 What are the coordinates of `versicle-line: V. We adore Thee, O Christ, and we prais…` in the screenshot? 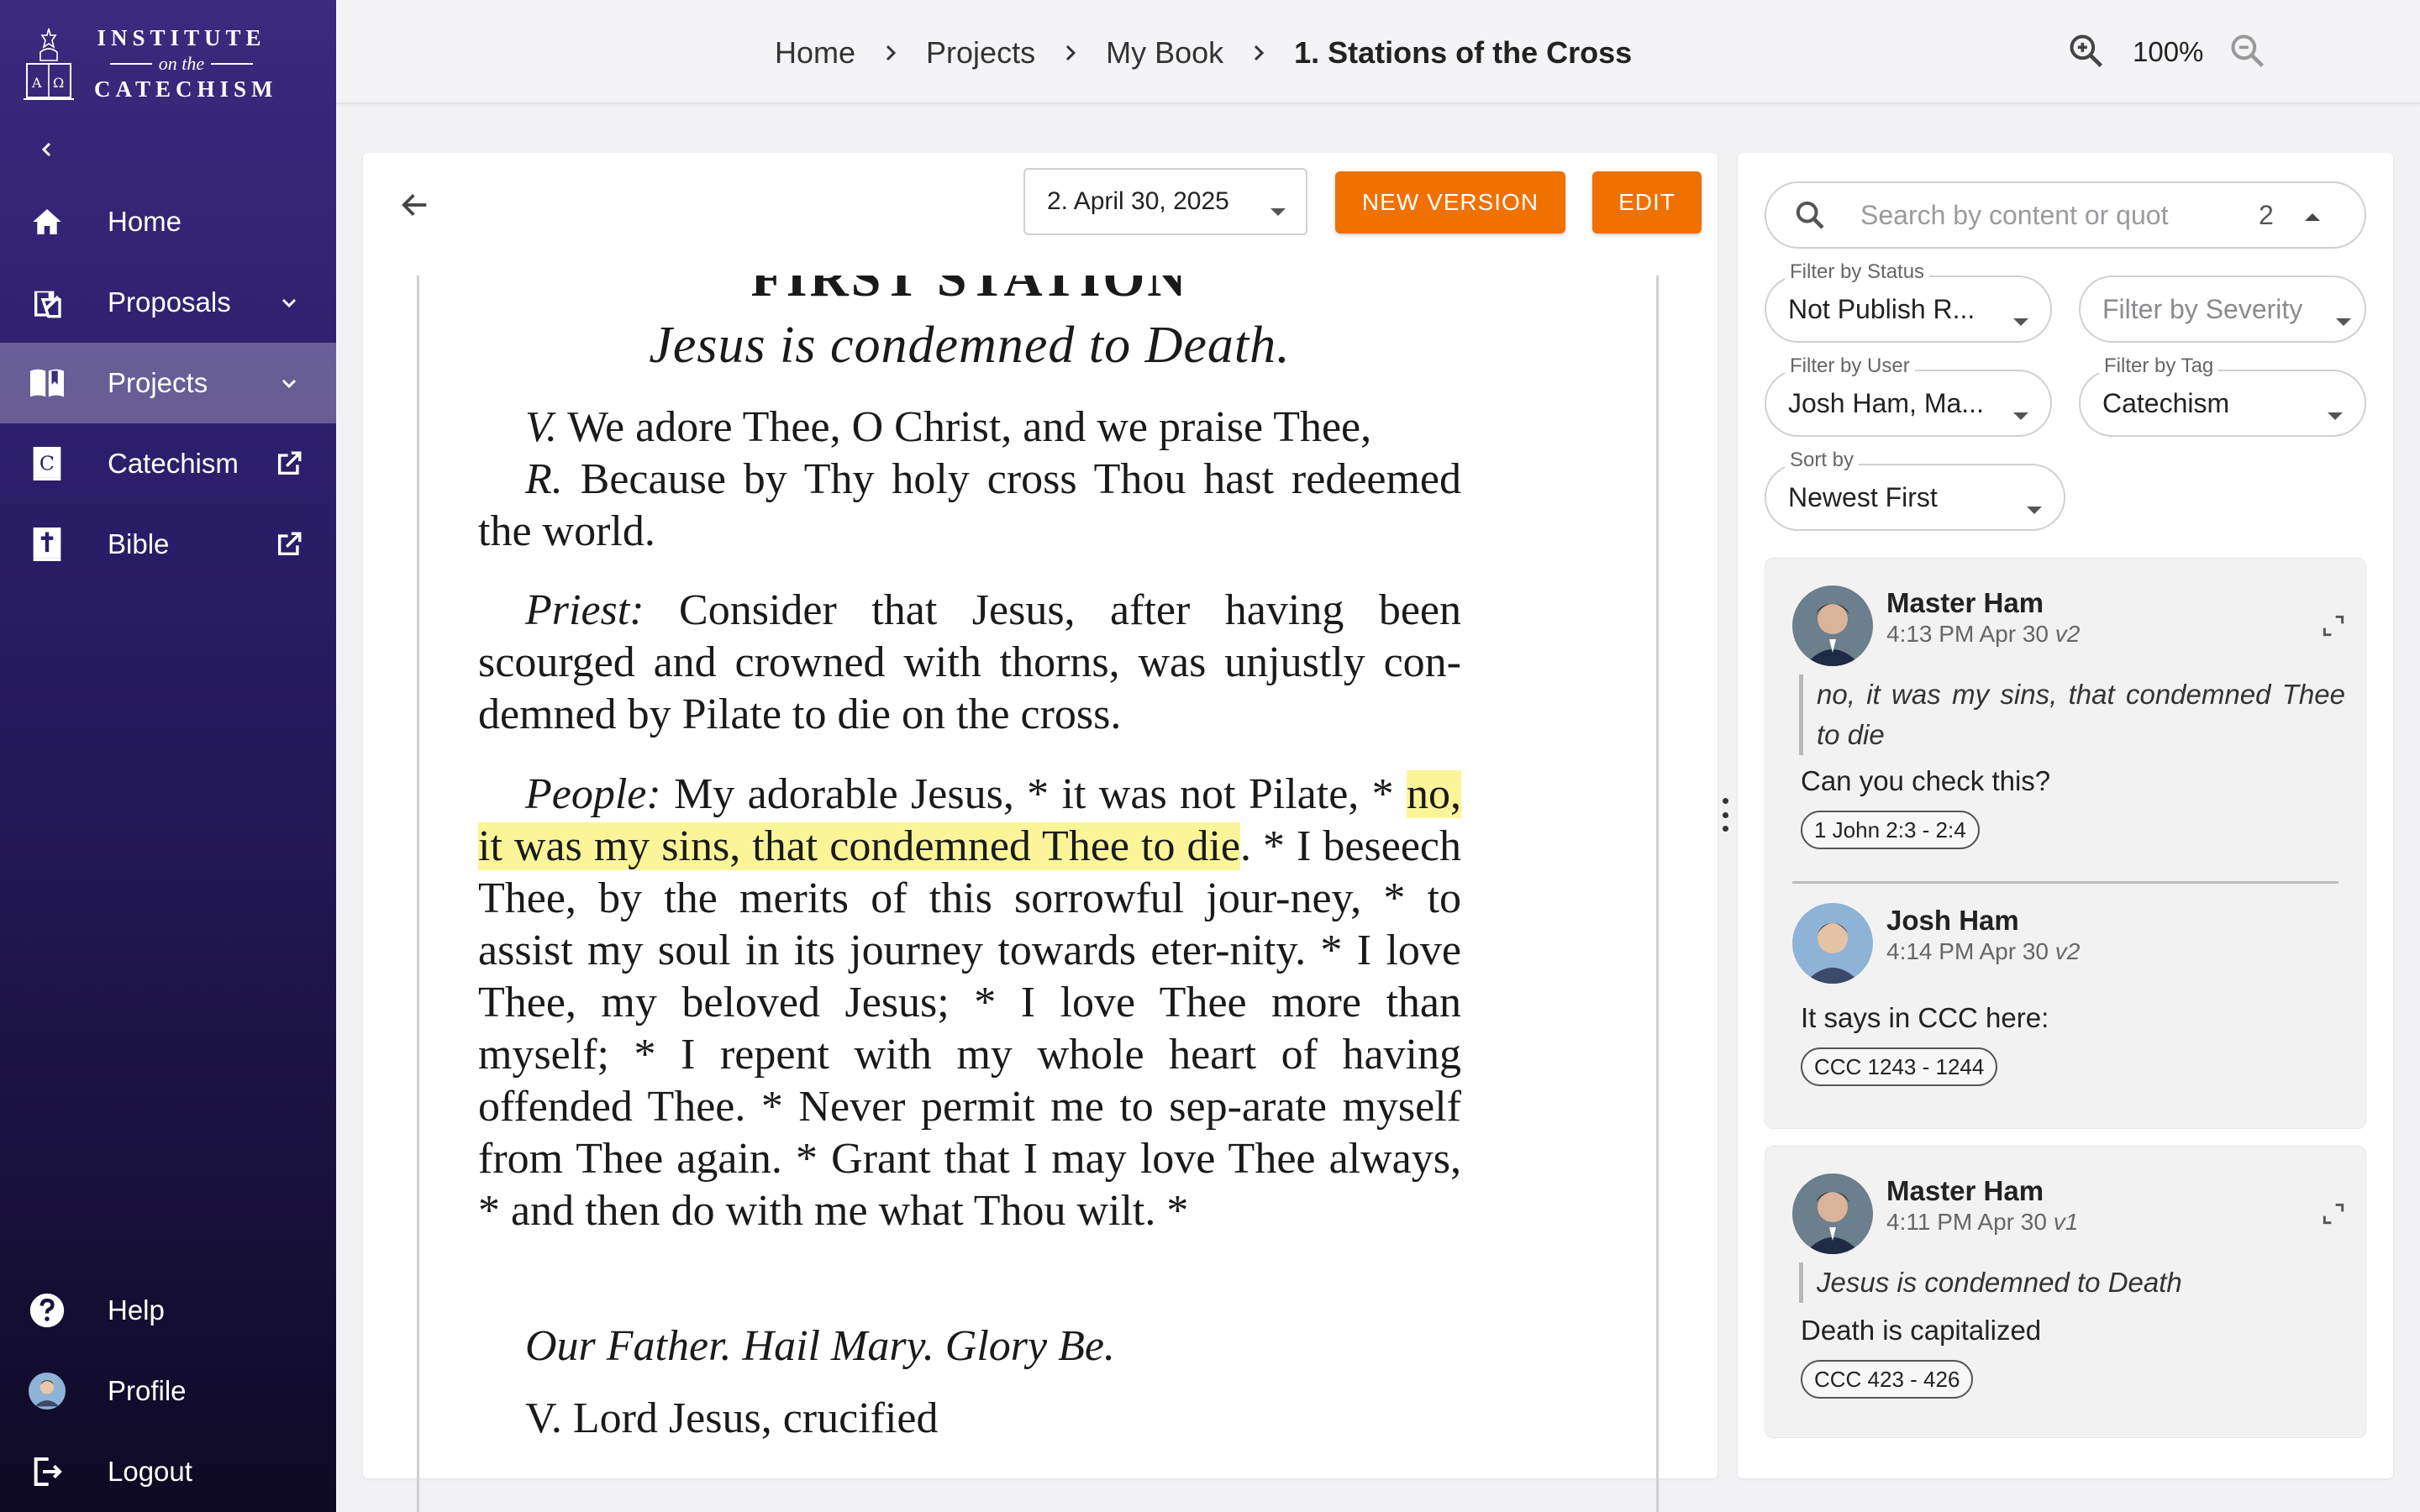 It's located at (969, 428).